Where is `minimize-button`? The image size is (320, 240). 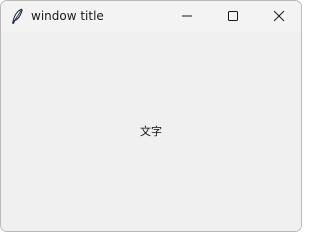
minimize-button is located at coordinates (187, 16).